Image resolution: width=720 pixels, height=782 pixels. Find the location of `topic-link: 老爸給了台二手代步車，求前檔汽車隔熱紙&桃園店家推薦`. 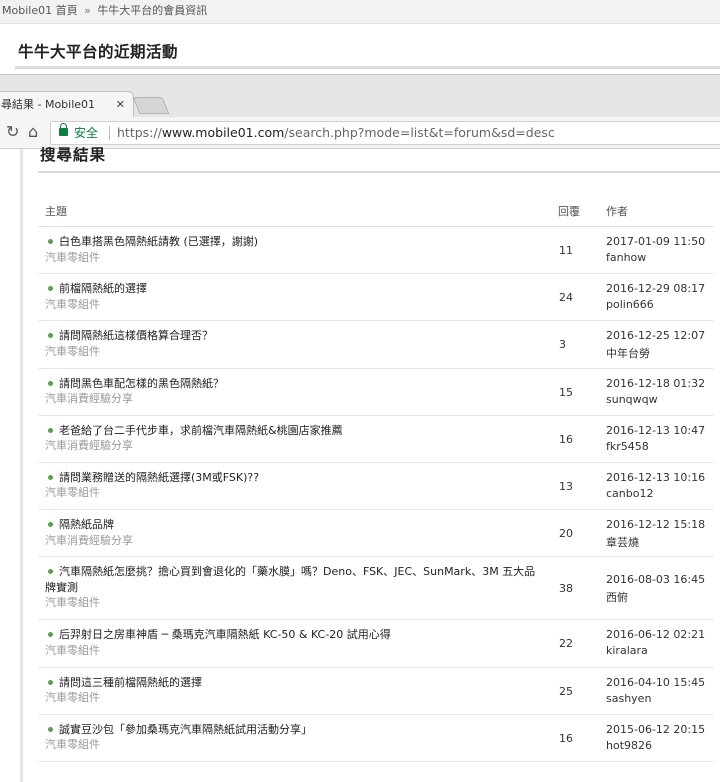

topic-link: 老爸給了台二手代步車，求前檔汽車隔熱紙&桃園店家推薦 is located at coordinates (201, 430).